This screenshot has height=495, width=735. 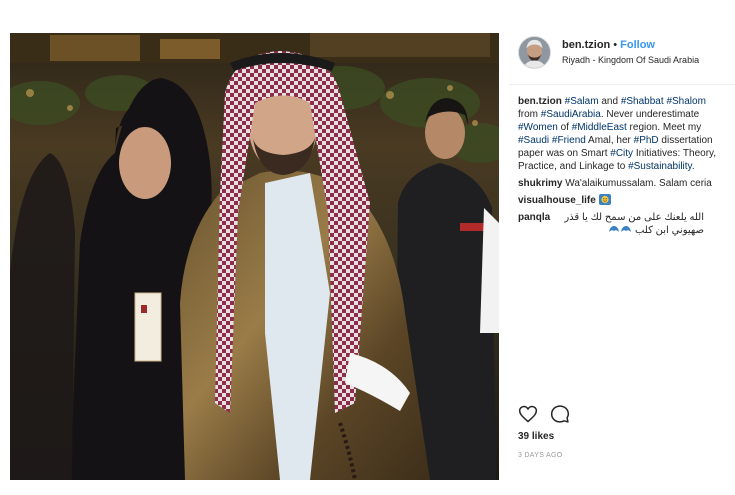 What do you see at coordinates (564, 127) in the screenshot?
I see `caption-text: of` at bounding box center [564, 127].